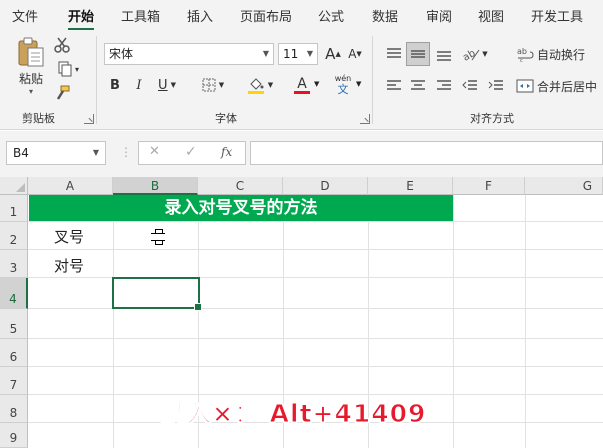 Image resolution: width=603 pixels, height=448 pixels. I want to click on align-bottom-icon, so click(444, 56).